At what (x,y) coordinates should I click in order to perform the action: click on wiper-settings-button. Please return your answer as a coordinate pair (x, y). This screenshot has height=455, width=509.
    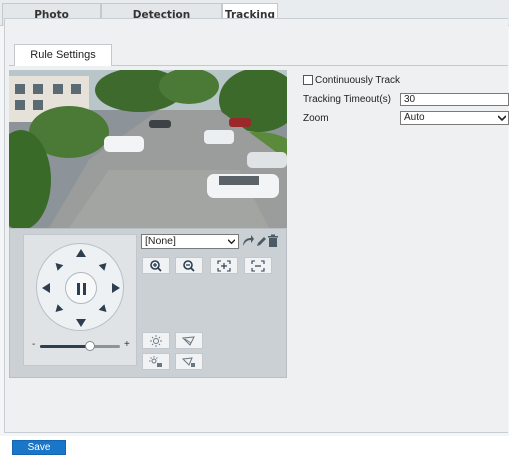
    Looking at the image, I should click on (189, 361).